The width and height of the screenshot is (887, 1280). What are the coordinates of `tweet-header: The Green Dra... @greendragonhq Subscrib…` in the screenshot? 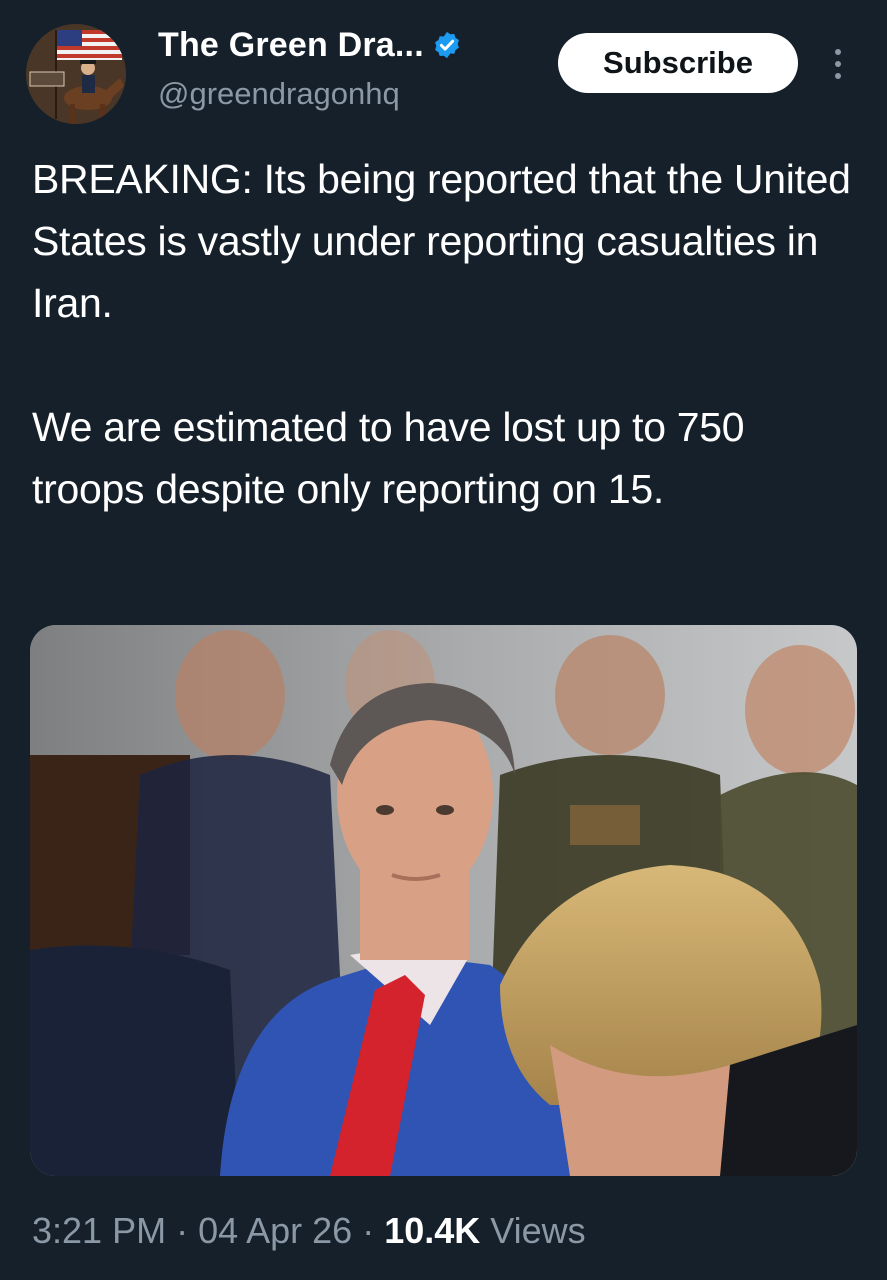 It's located at (443, 65).